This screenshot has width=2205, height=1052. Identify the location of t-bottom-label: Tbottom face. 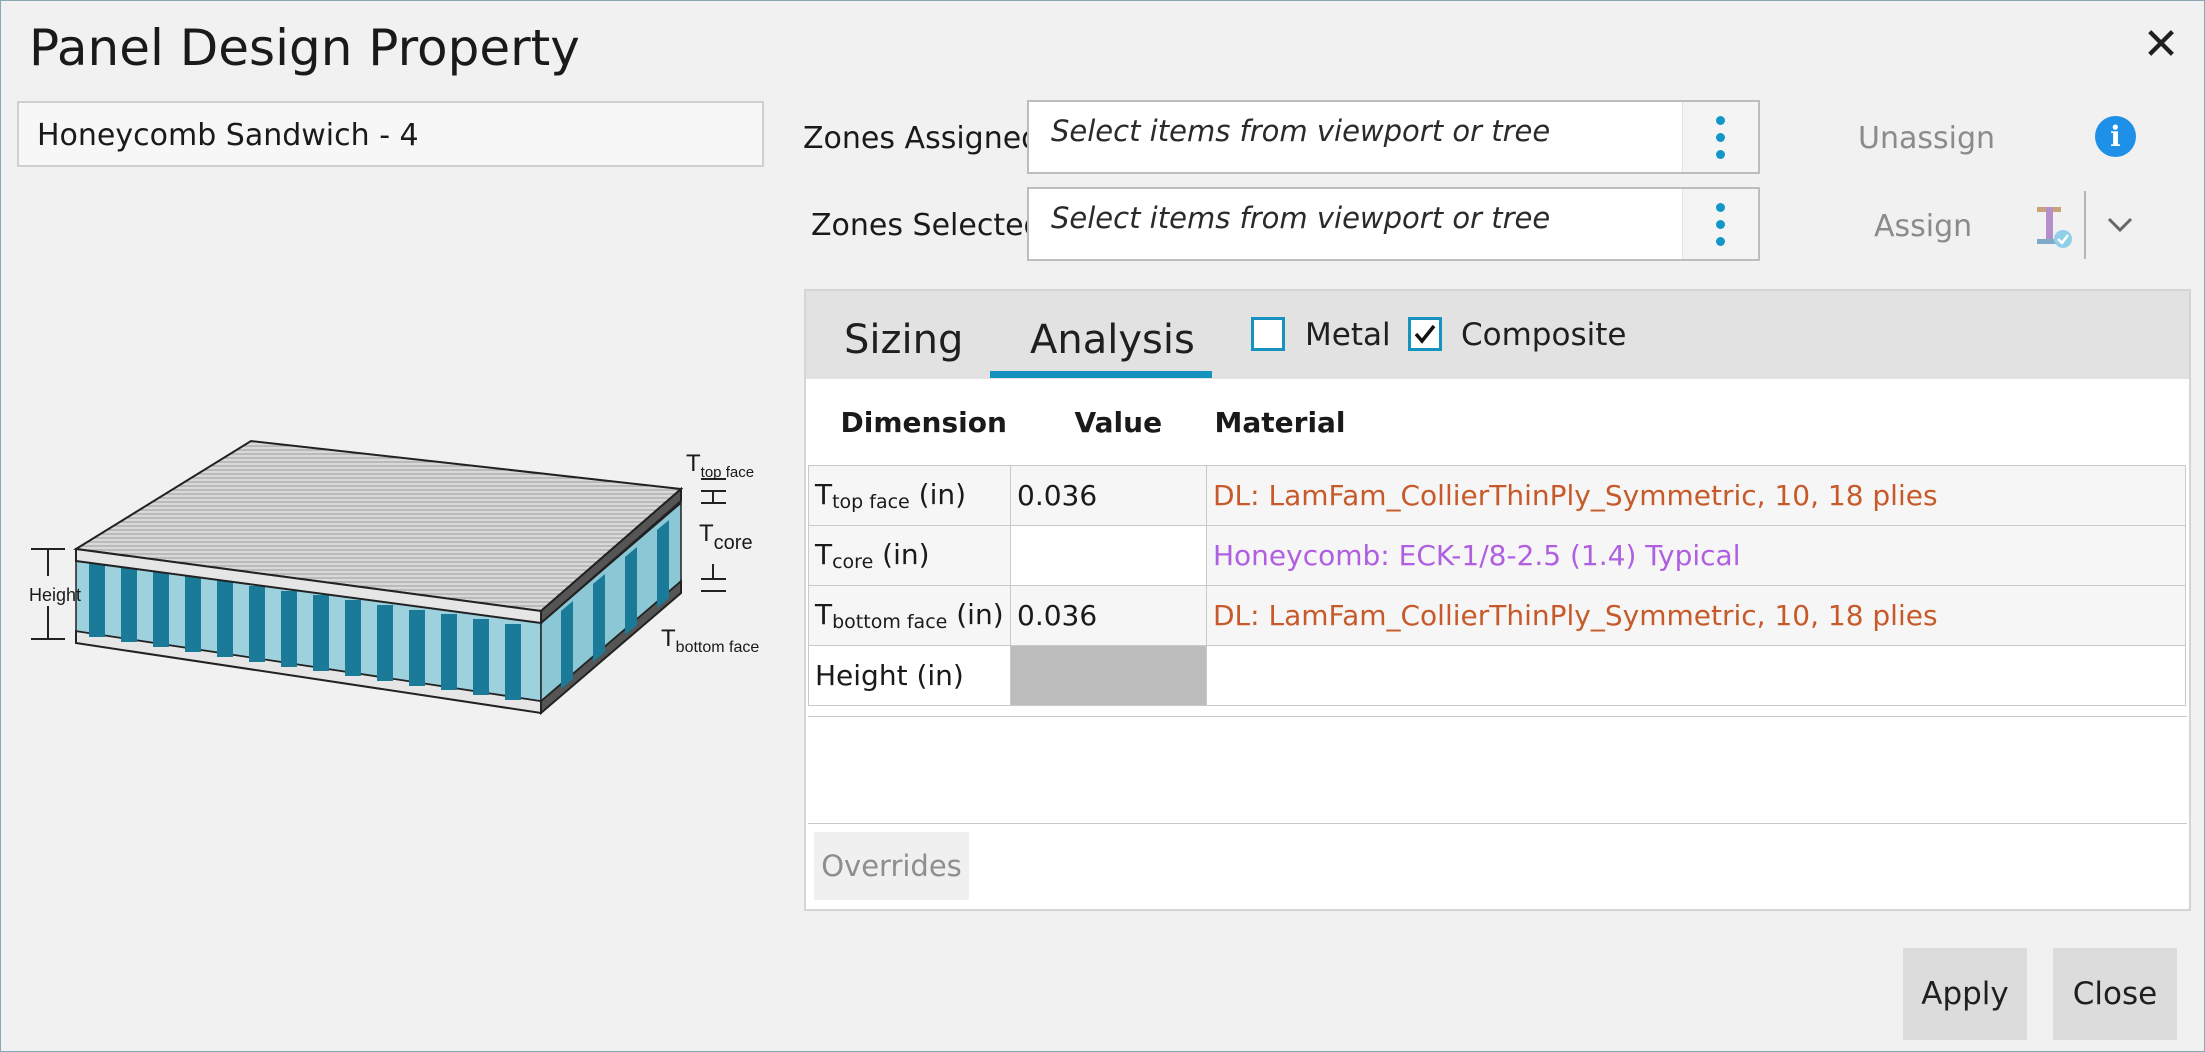
(710, 640).